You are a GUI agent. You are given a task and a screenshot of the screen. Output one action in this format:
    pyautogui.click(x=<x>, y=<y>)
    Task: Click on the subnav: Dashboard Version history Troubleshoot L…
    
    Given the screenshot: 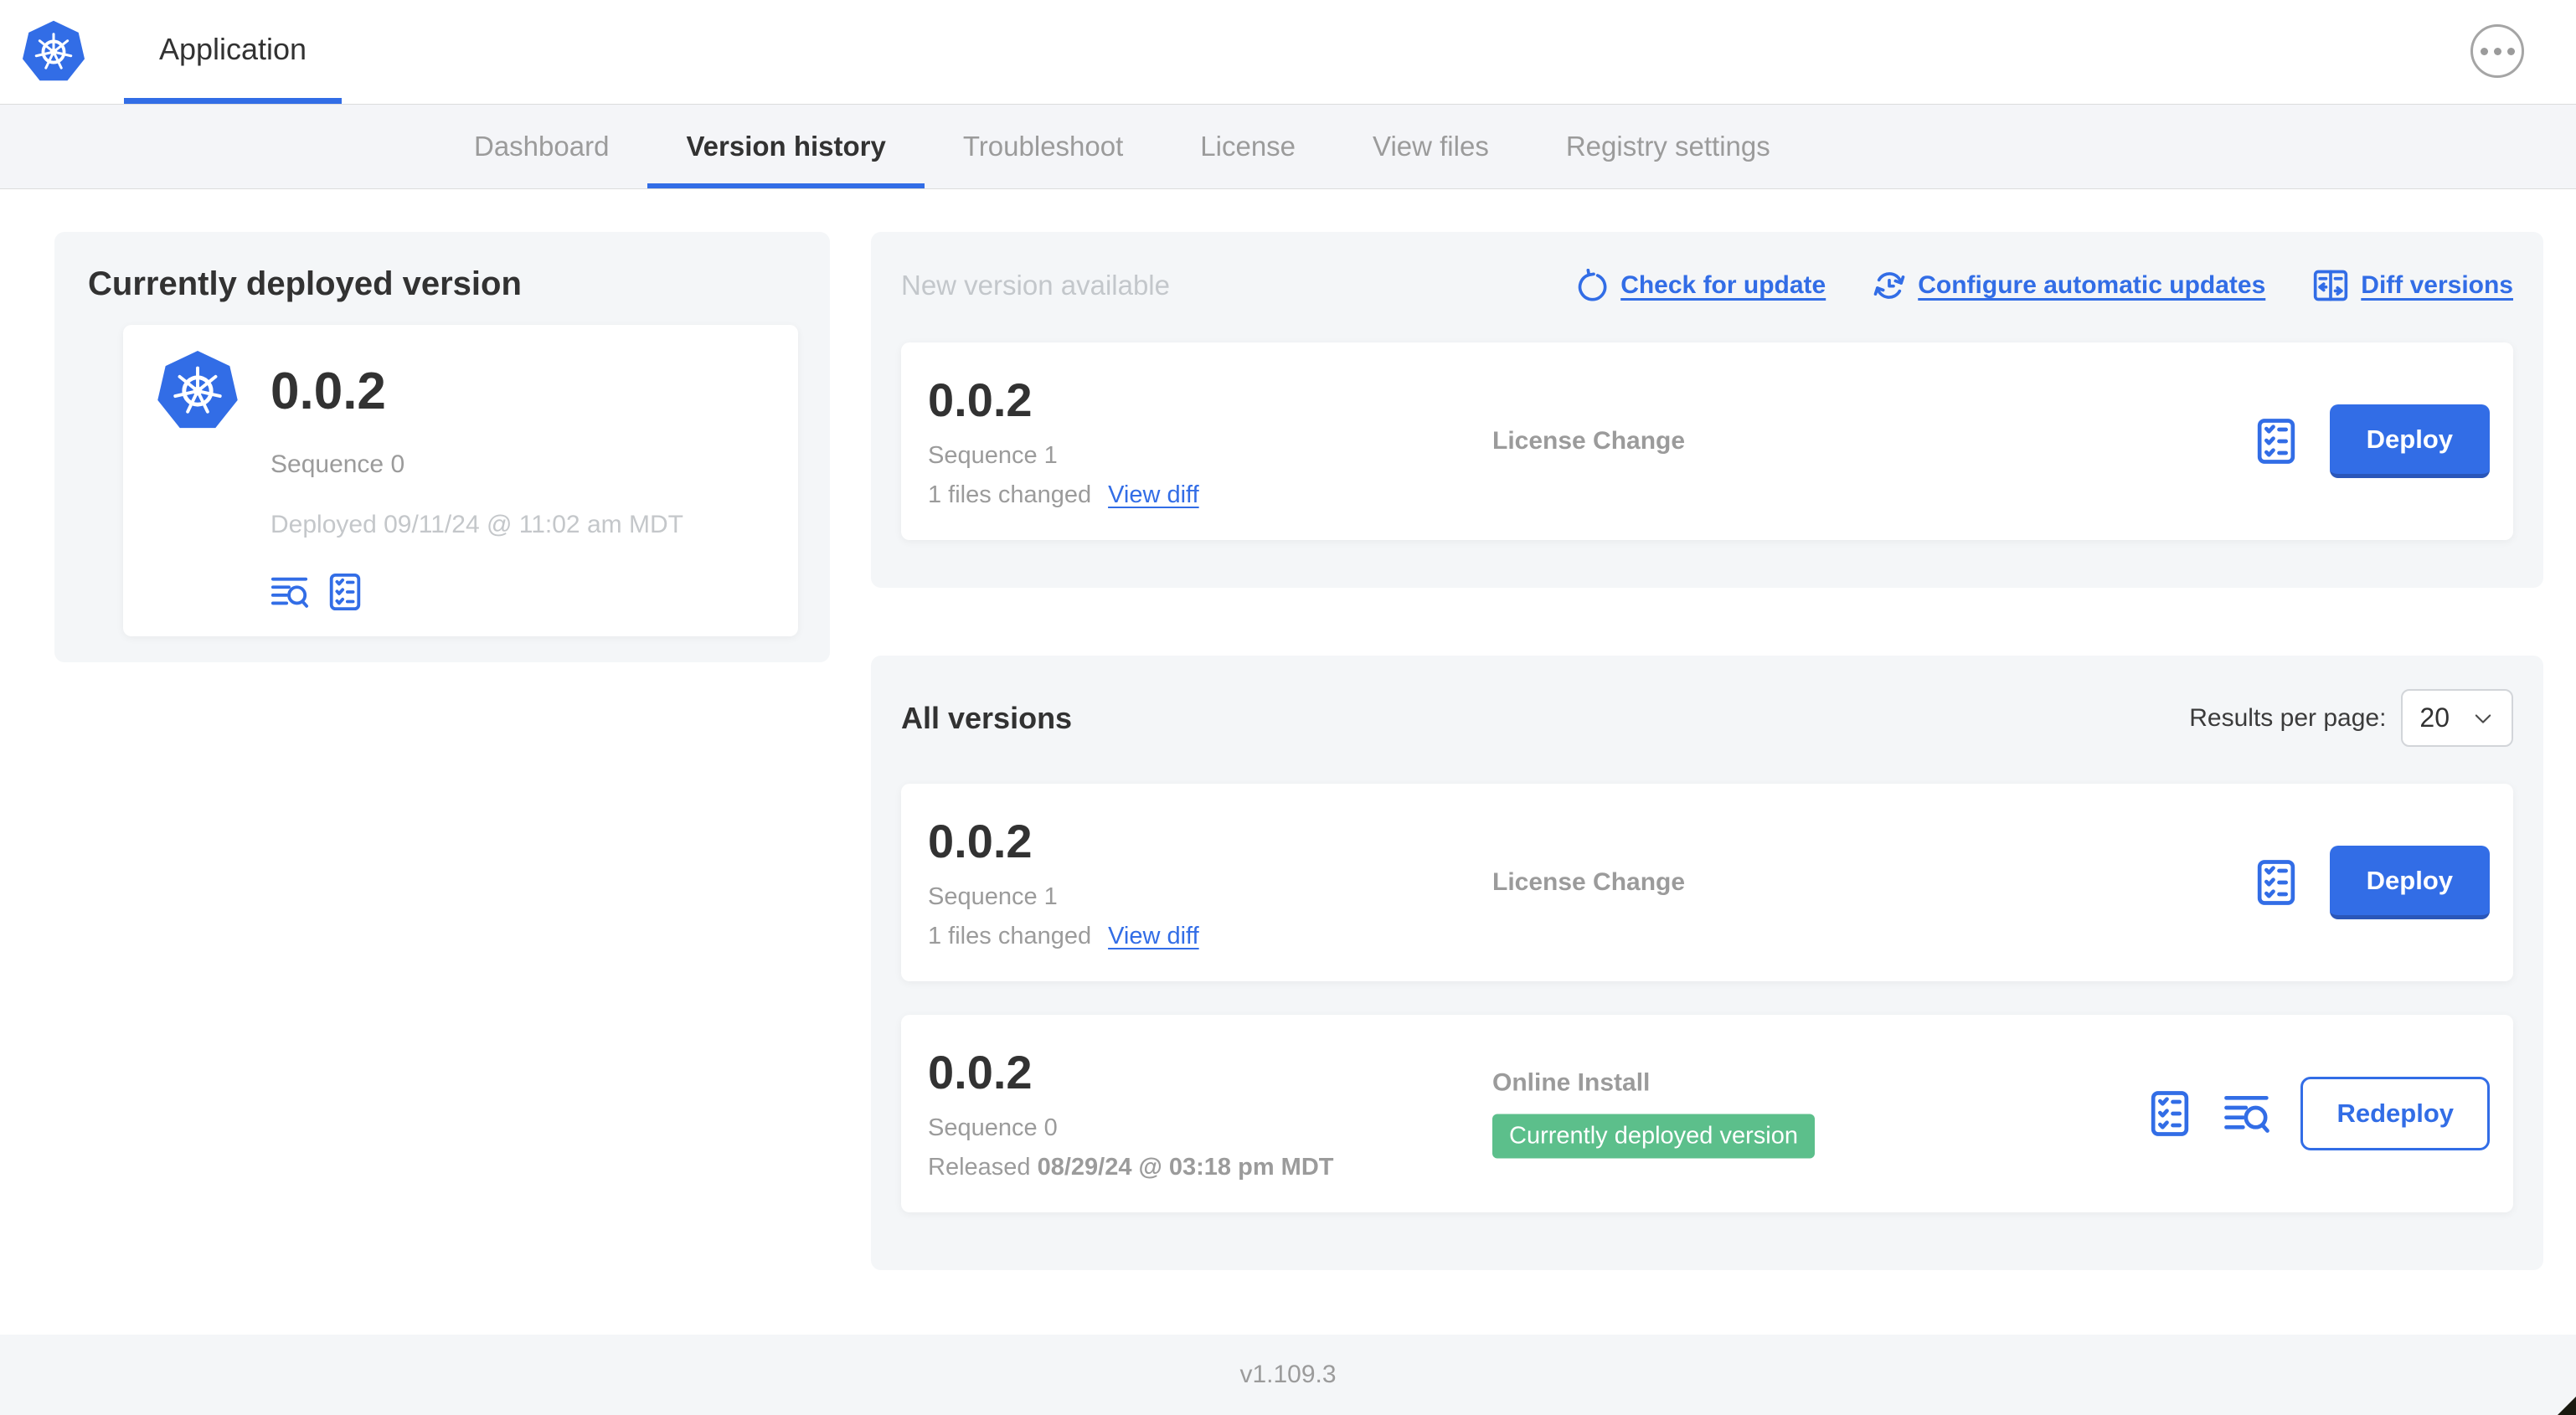 What is the action you would take?
    pyautogui.click(x=1288, y=146)
    